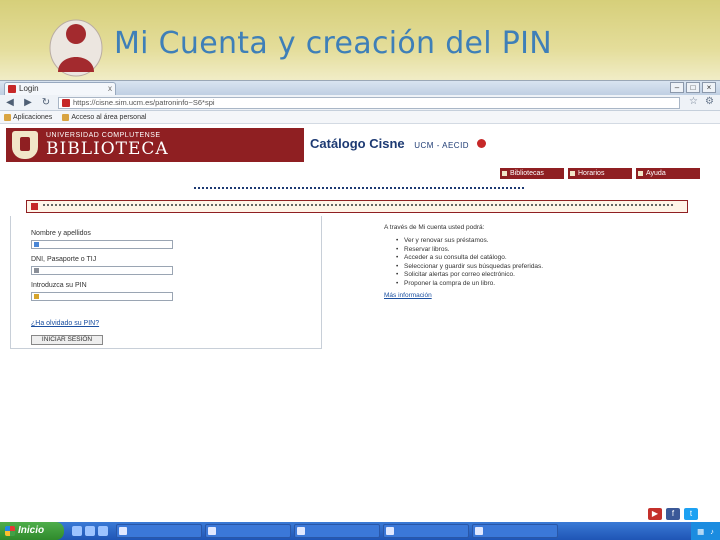  I want to click on maximize-icon: □, so click(693, 87).